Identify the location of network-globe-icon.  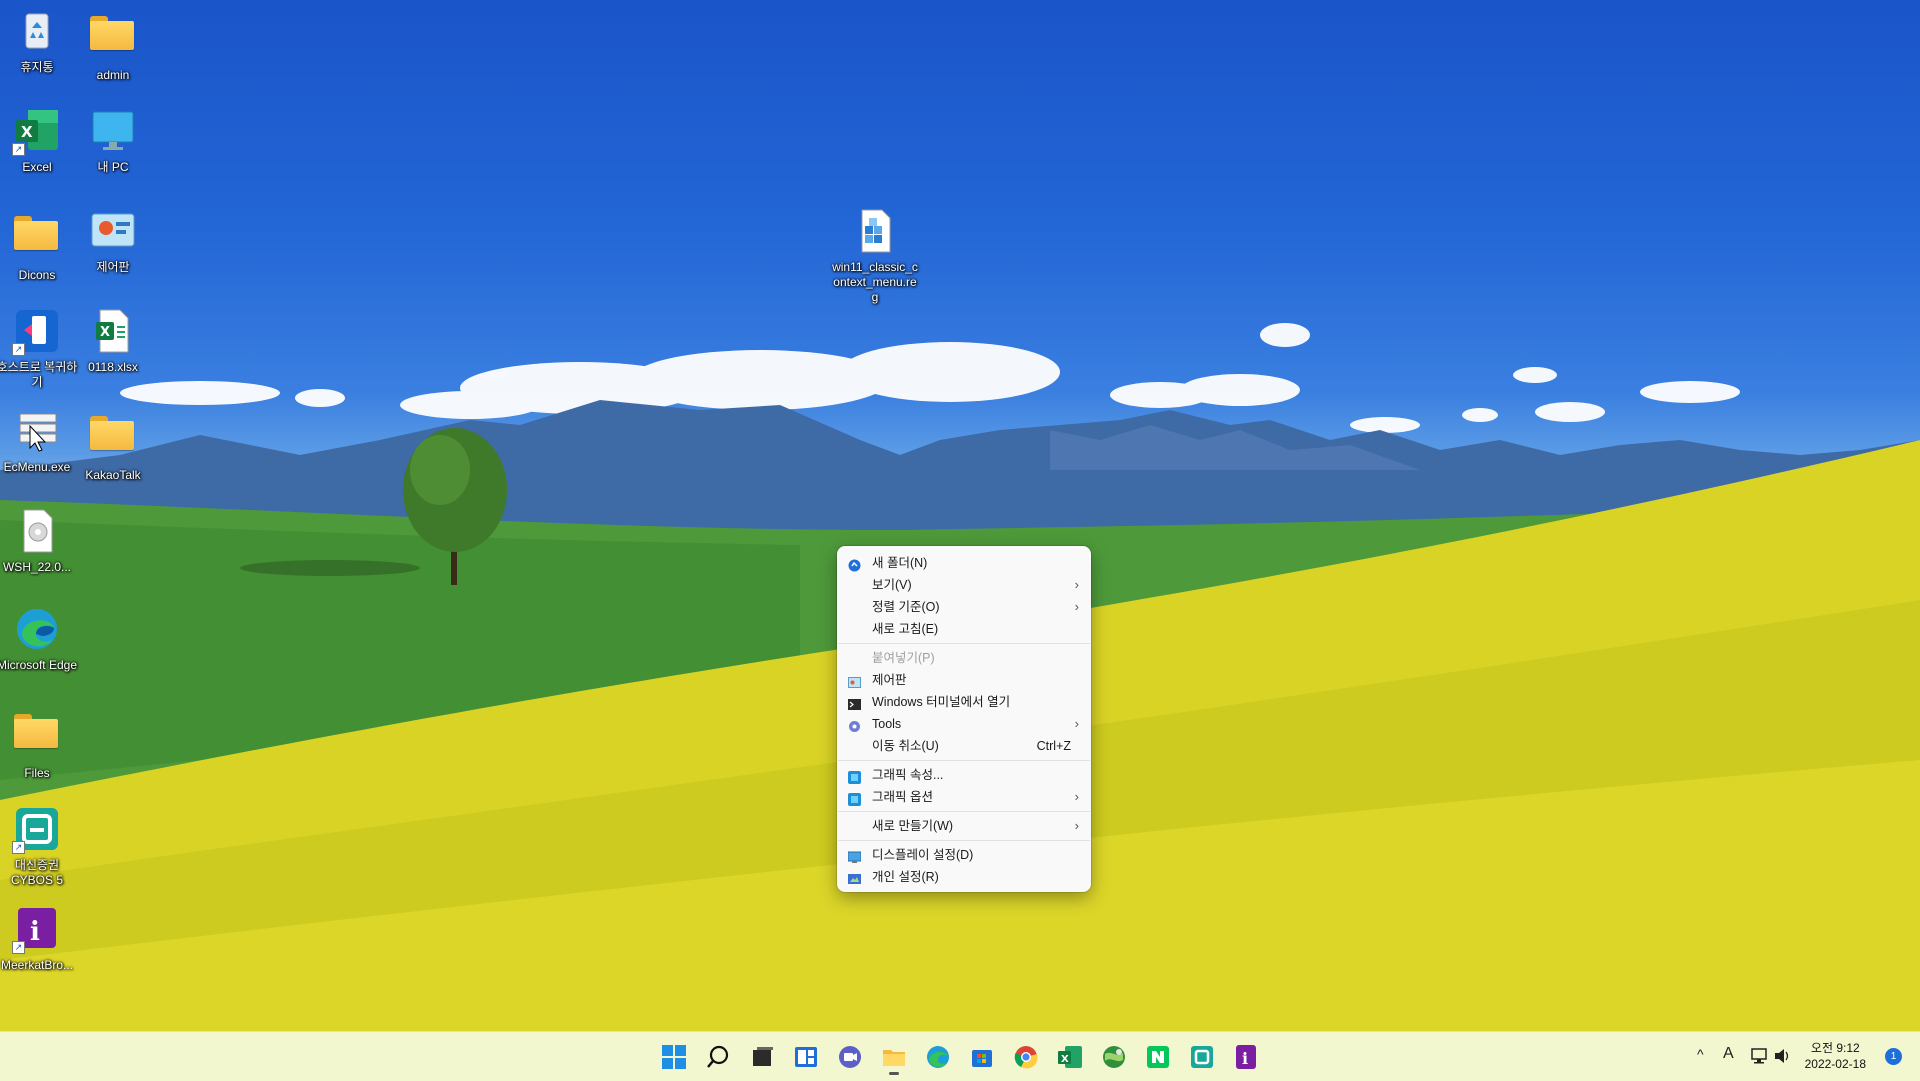
(1114, 1057).